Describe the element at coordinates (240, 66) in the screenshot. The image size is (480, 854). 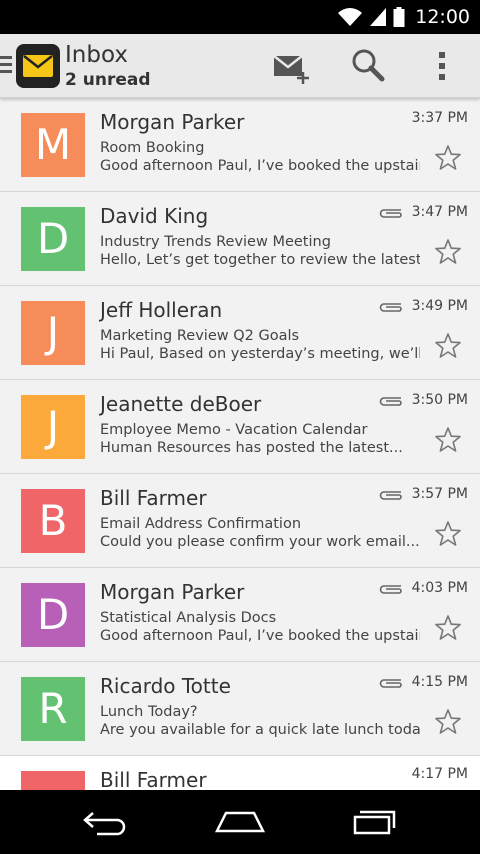
I see `action-bar: Inbox 2 unread` at that location.